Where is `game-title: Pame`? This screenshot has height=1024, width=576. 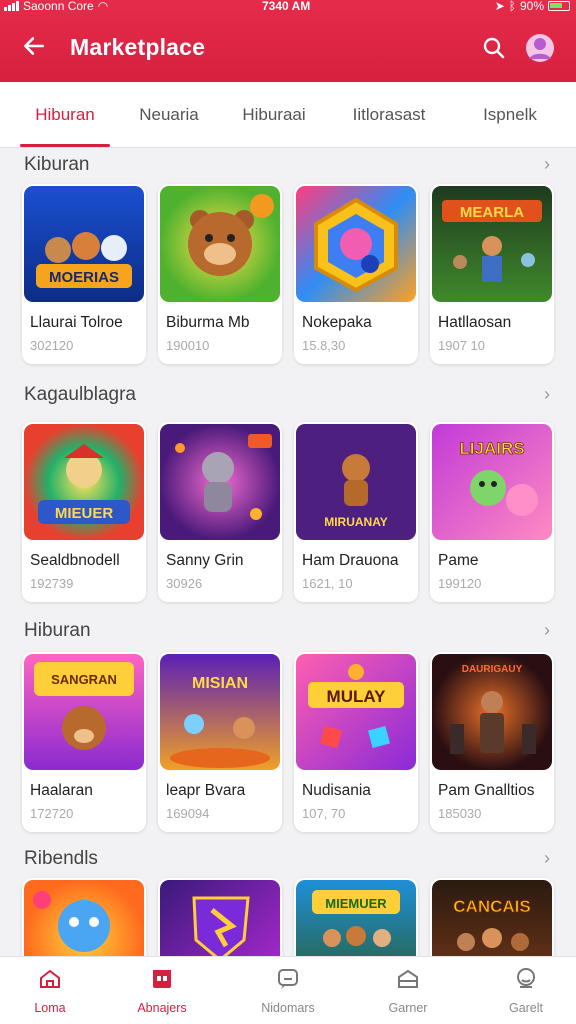
game-title: Pame is located at coordinates (458, 560).